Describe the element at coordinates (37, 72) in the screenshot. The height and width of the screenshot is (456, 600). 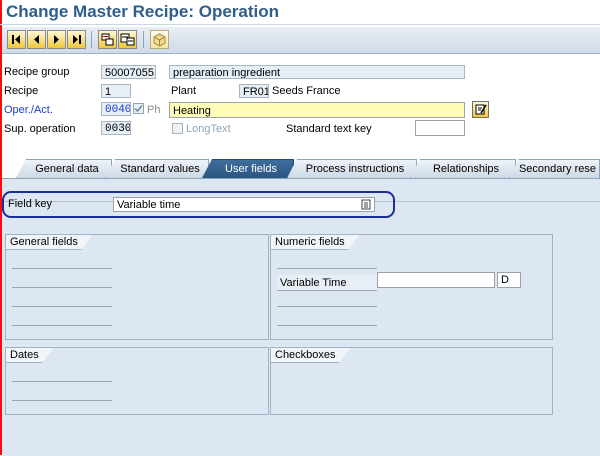
I see `recipe-group-label: Recipe group` at that location.